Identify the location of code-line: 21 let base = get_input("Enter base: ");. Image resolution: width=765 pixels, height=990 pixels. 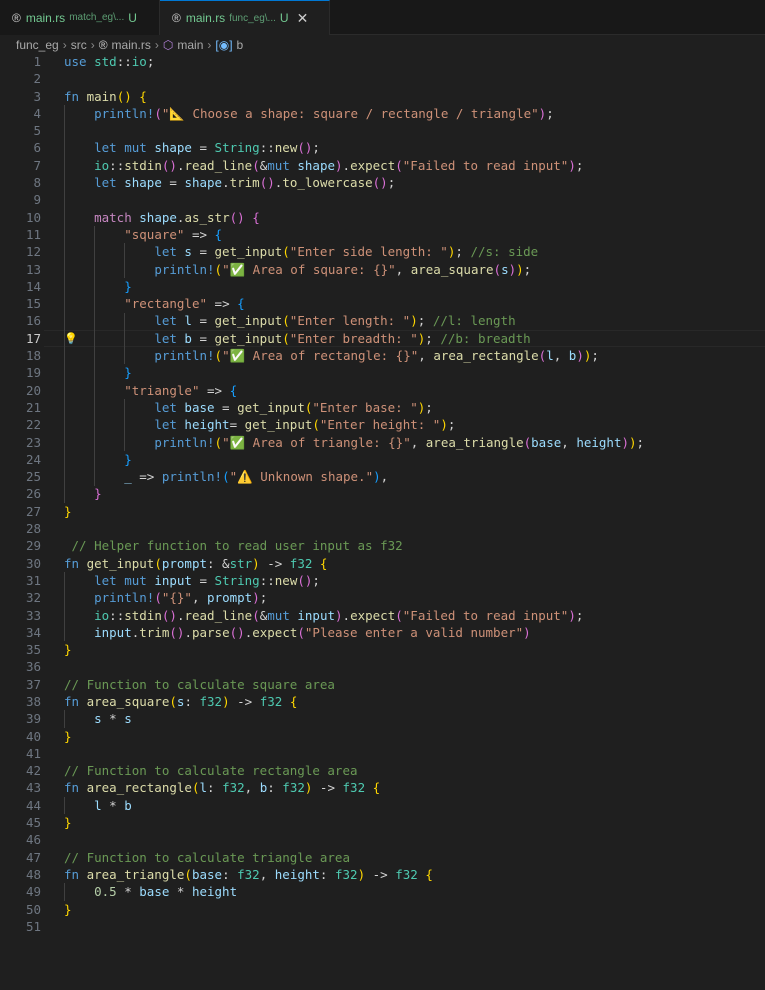
(382, 407).